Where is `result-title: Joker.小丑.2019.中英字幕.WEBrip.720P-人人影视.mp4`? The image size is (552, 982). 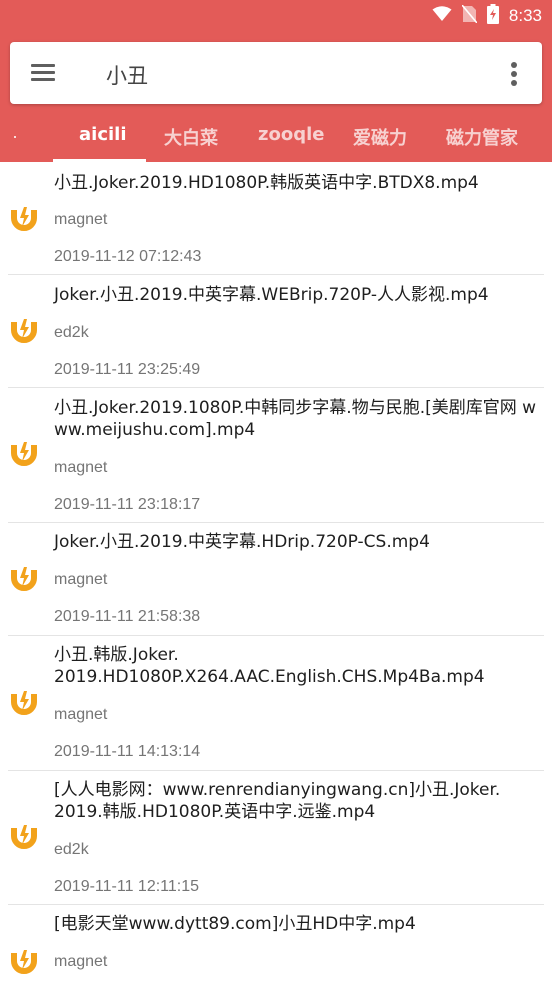 result-title: Joker.小丑.2019.中英字幕.WEBrip.720P-人人影视.mp4 is located at coordinates (271, 295).